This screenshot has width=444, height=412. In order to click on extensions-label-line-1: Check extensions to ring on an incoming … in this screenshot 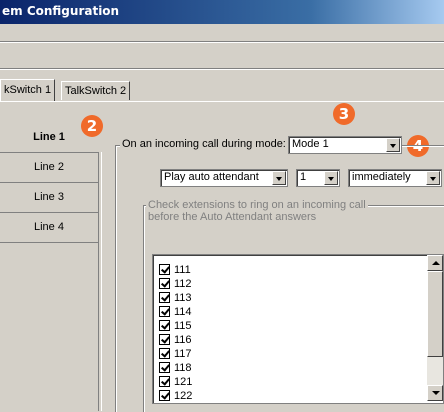, I will do `click(257, 205)`.